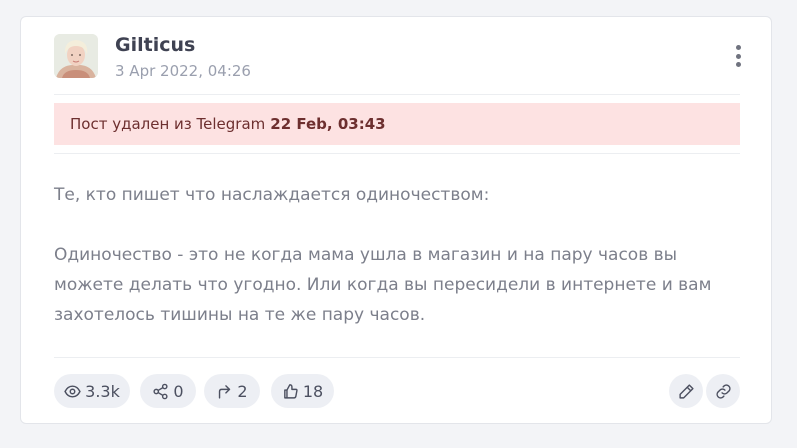 The width and height of the screenshot is (797, 448). I want to click on avatar-photo, so click(76, 56).